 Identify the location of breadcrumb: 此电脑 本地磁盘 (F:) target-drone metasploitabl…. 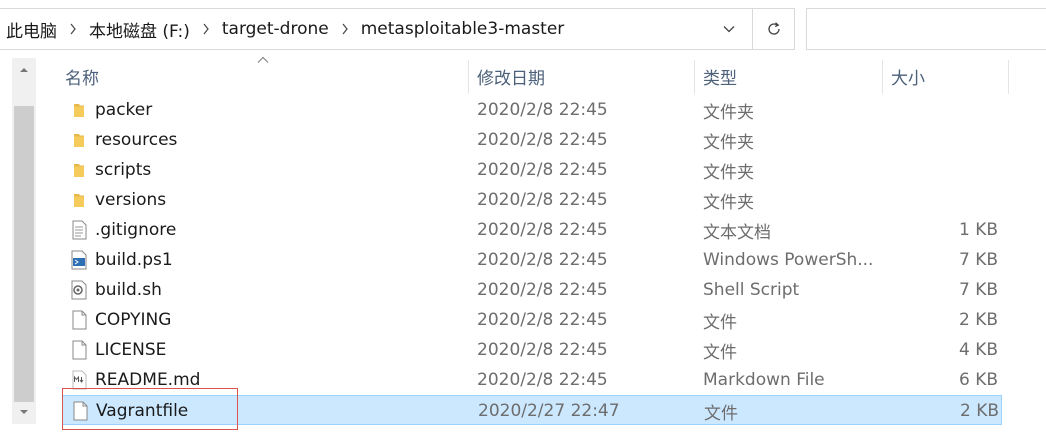
(285, 29).